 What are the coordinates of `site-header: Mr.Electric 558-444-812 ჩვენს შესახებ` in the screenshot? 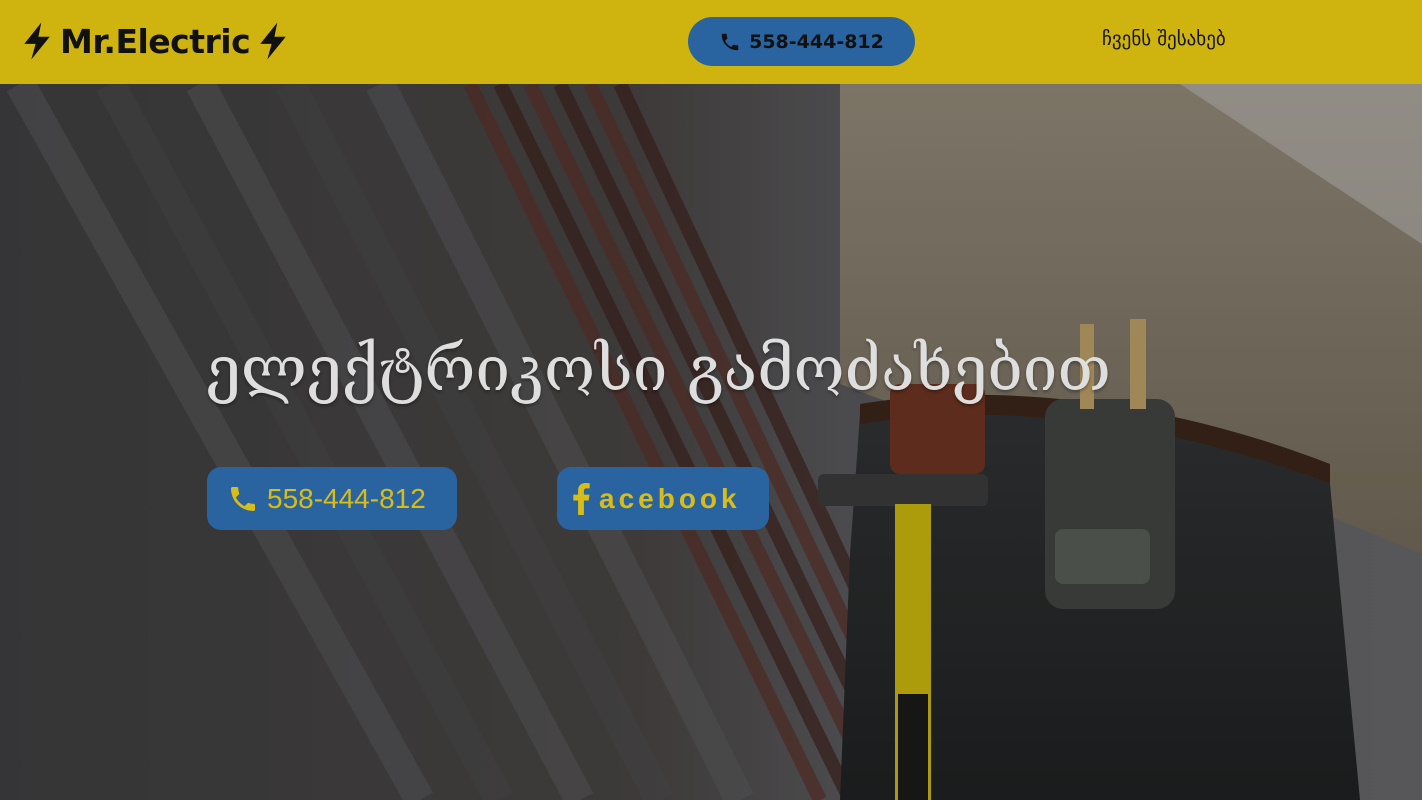 It's located at (711, 42).